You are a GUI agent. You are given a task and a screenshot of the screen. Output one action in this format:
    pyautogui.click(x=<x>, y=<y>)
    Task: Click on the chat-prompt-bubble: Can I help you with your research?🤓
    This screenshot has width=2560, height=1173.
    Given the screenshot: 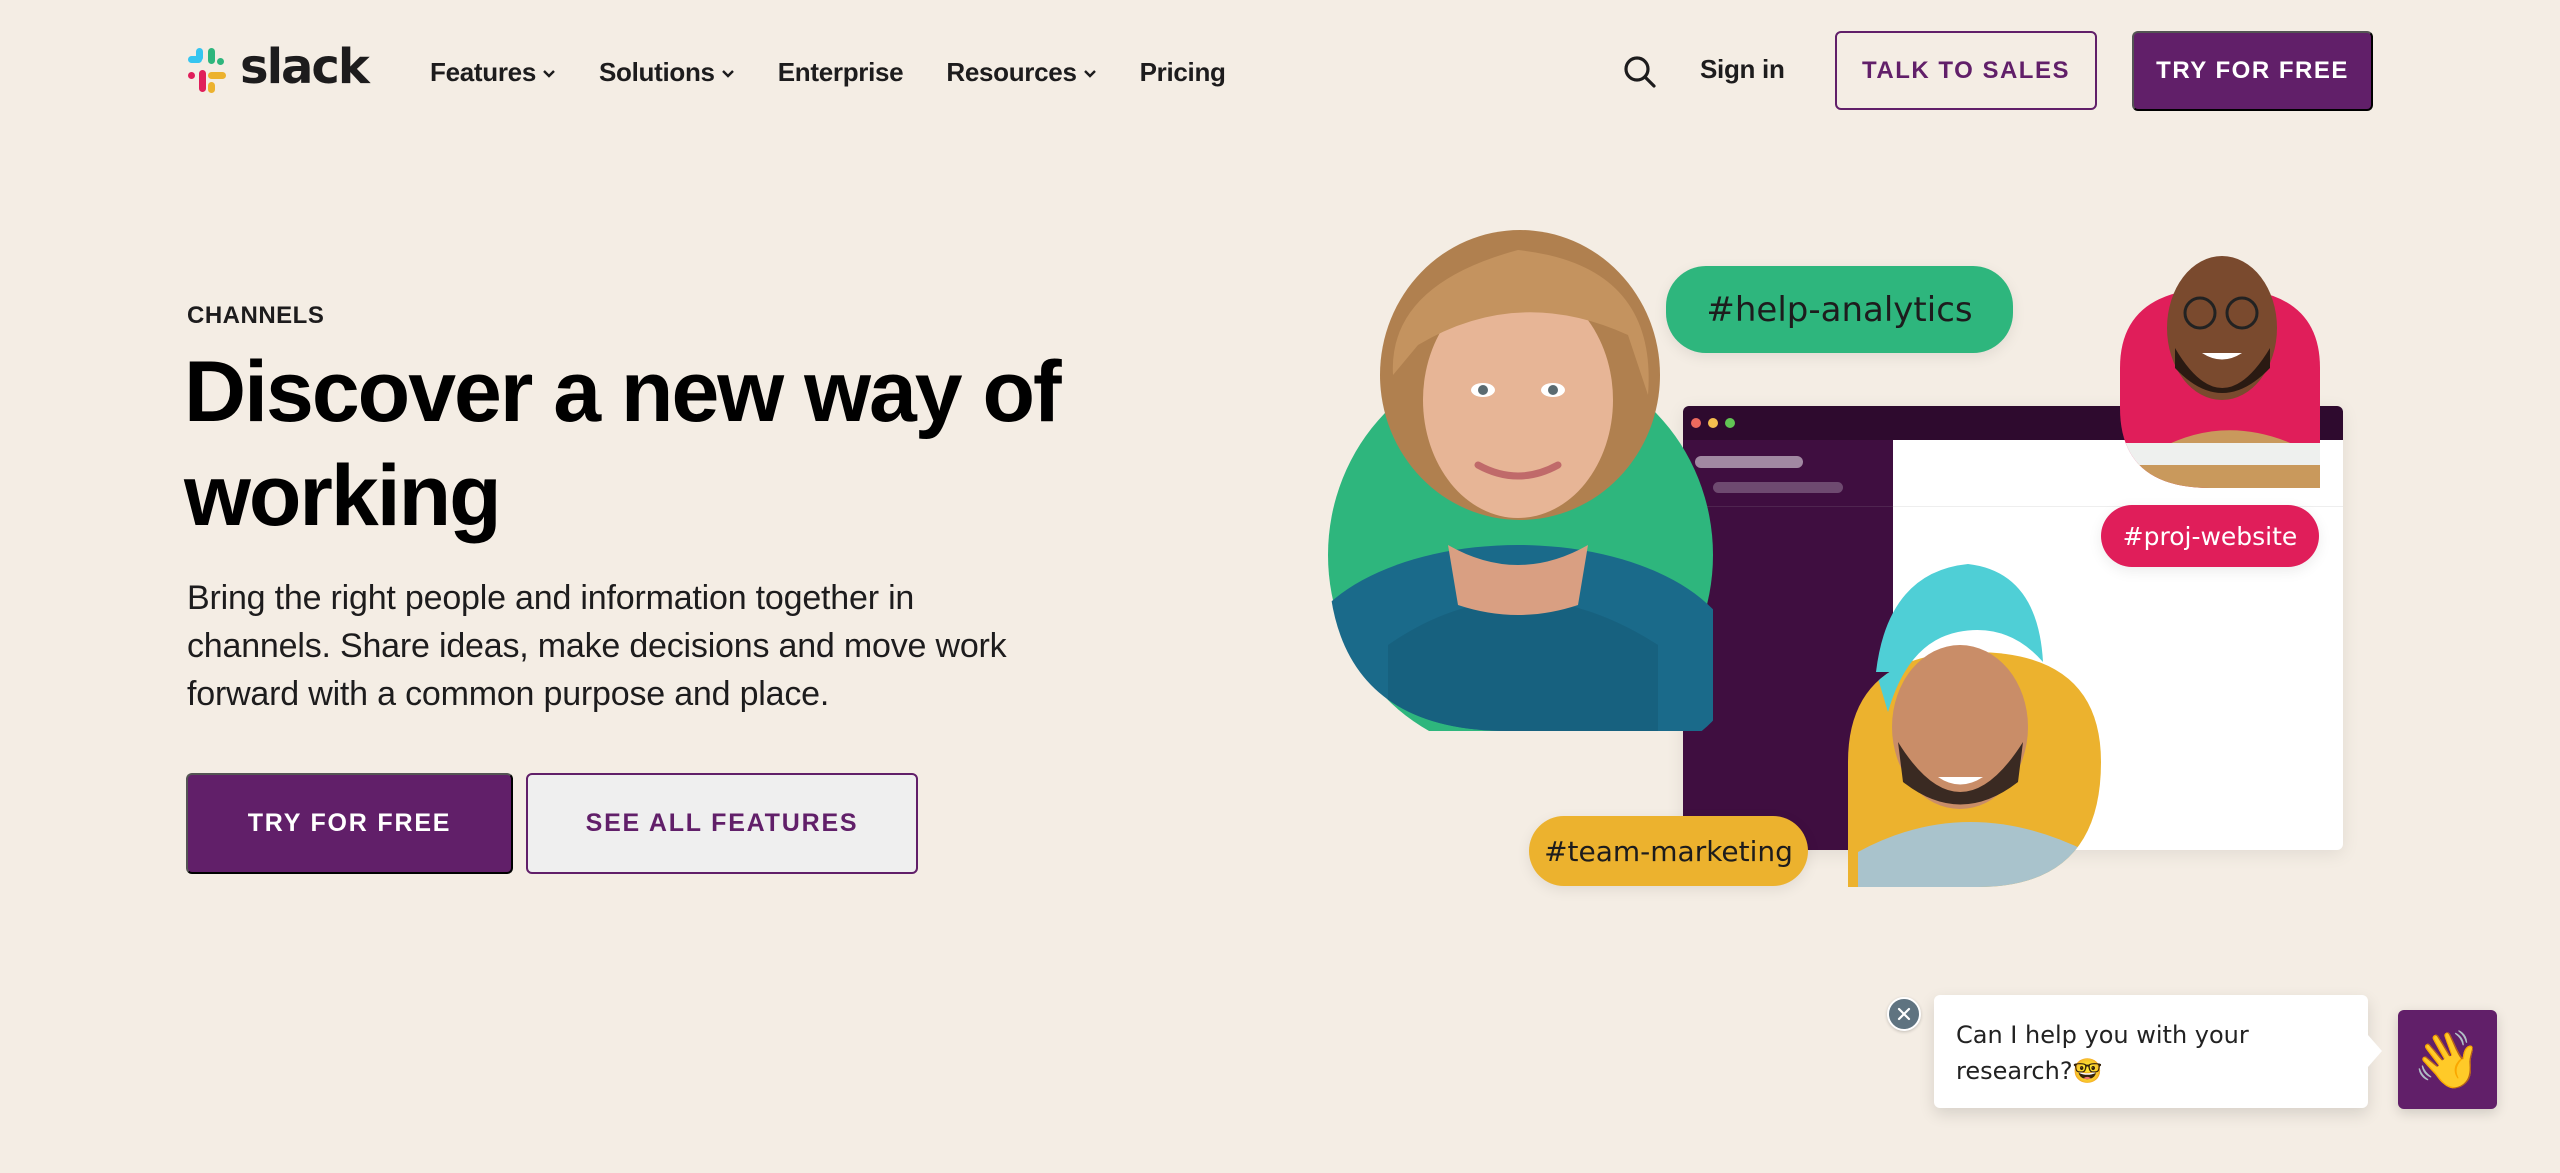 What is the action you would take?
    pyautogui.click(x=2158, y=1051)
    